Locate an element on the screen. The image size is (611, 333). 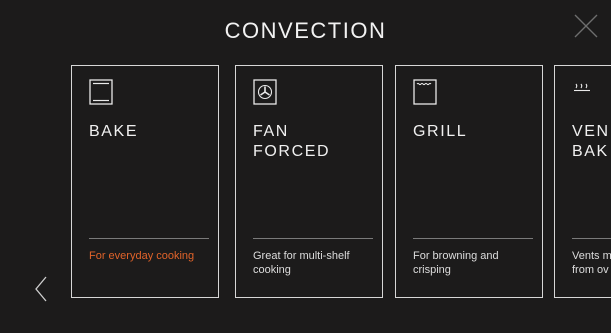
page-title: CONVECTION is located at coordinates (305, 30).